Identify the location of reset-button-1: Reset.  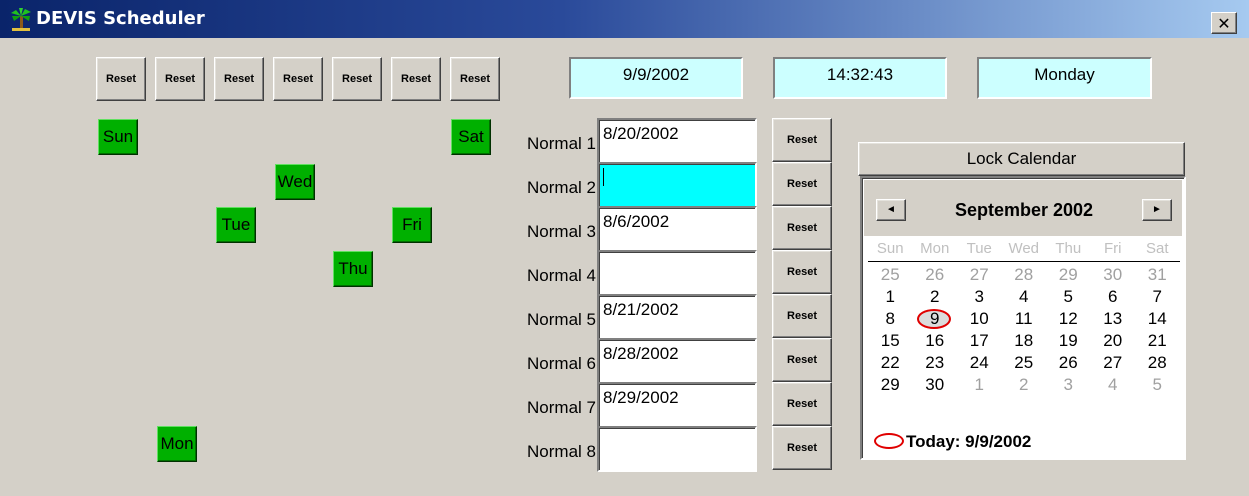
(121, 79).